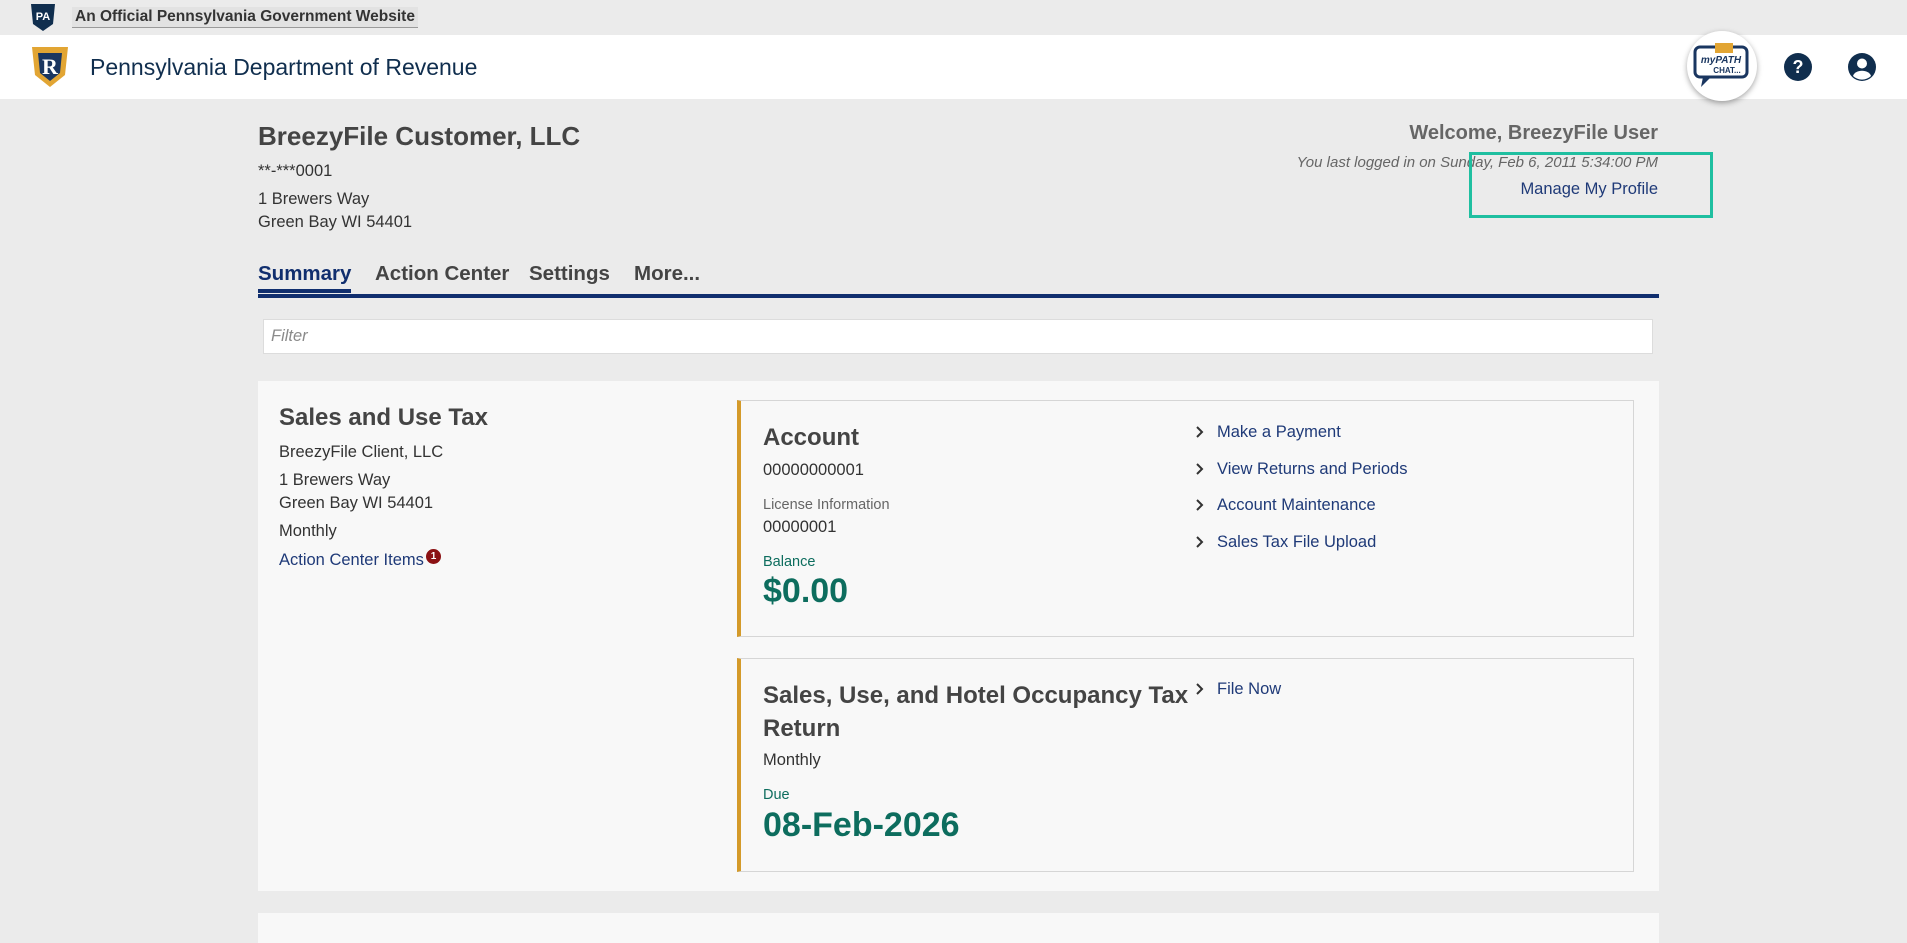  I want to click on tax-account-title: Sales and Use Tax, so click(383, 417).